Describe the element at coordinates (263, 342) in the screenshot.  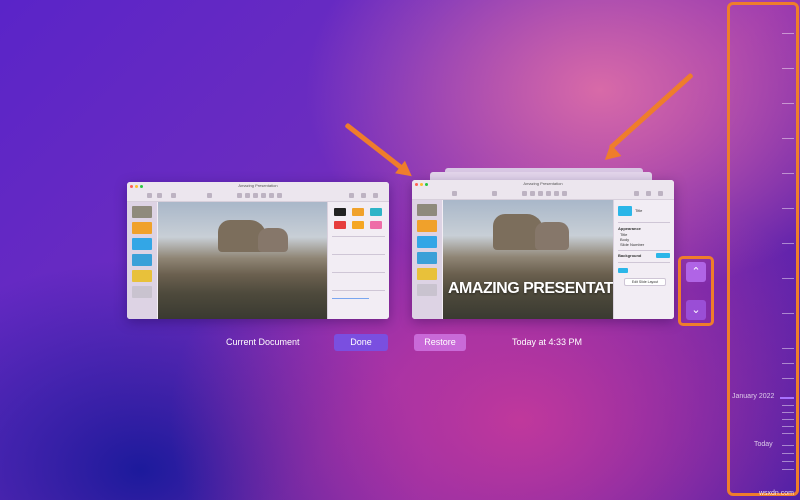
I see `current-document-label: Current Document` at that location.